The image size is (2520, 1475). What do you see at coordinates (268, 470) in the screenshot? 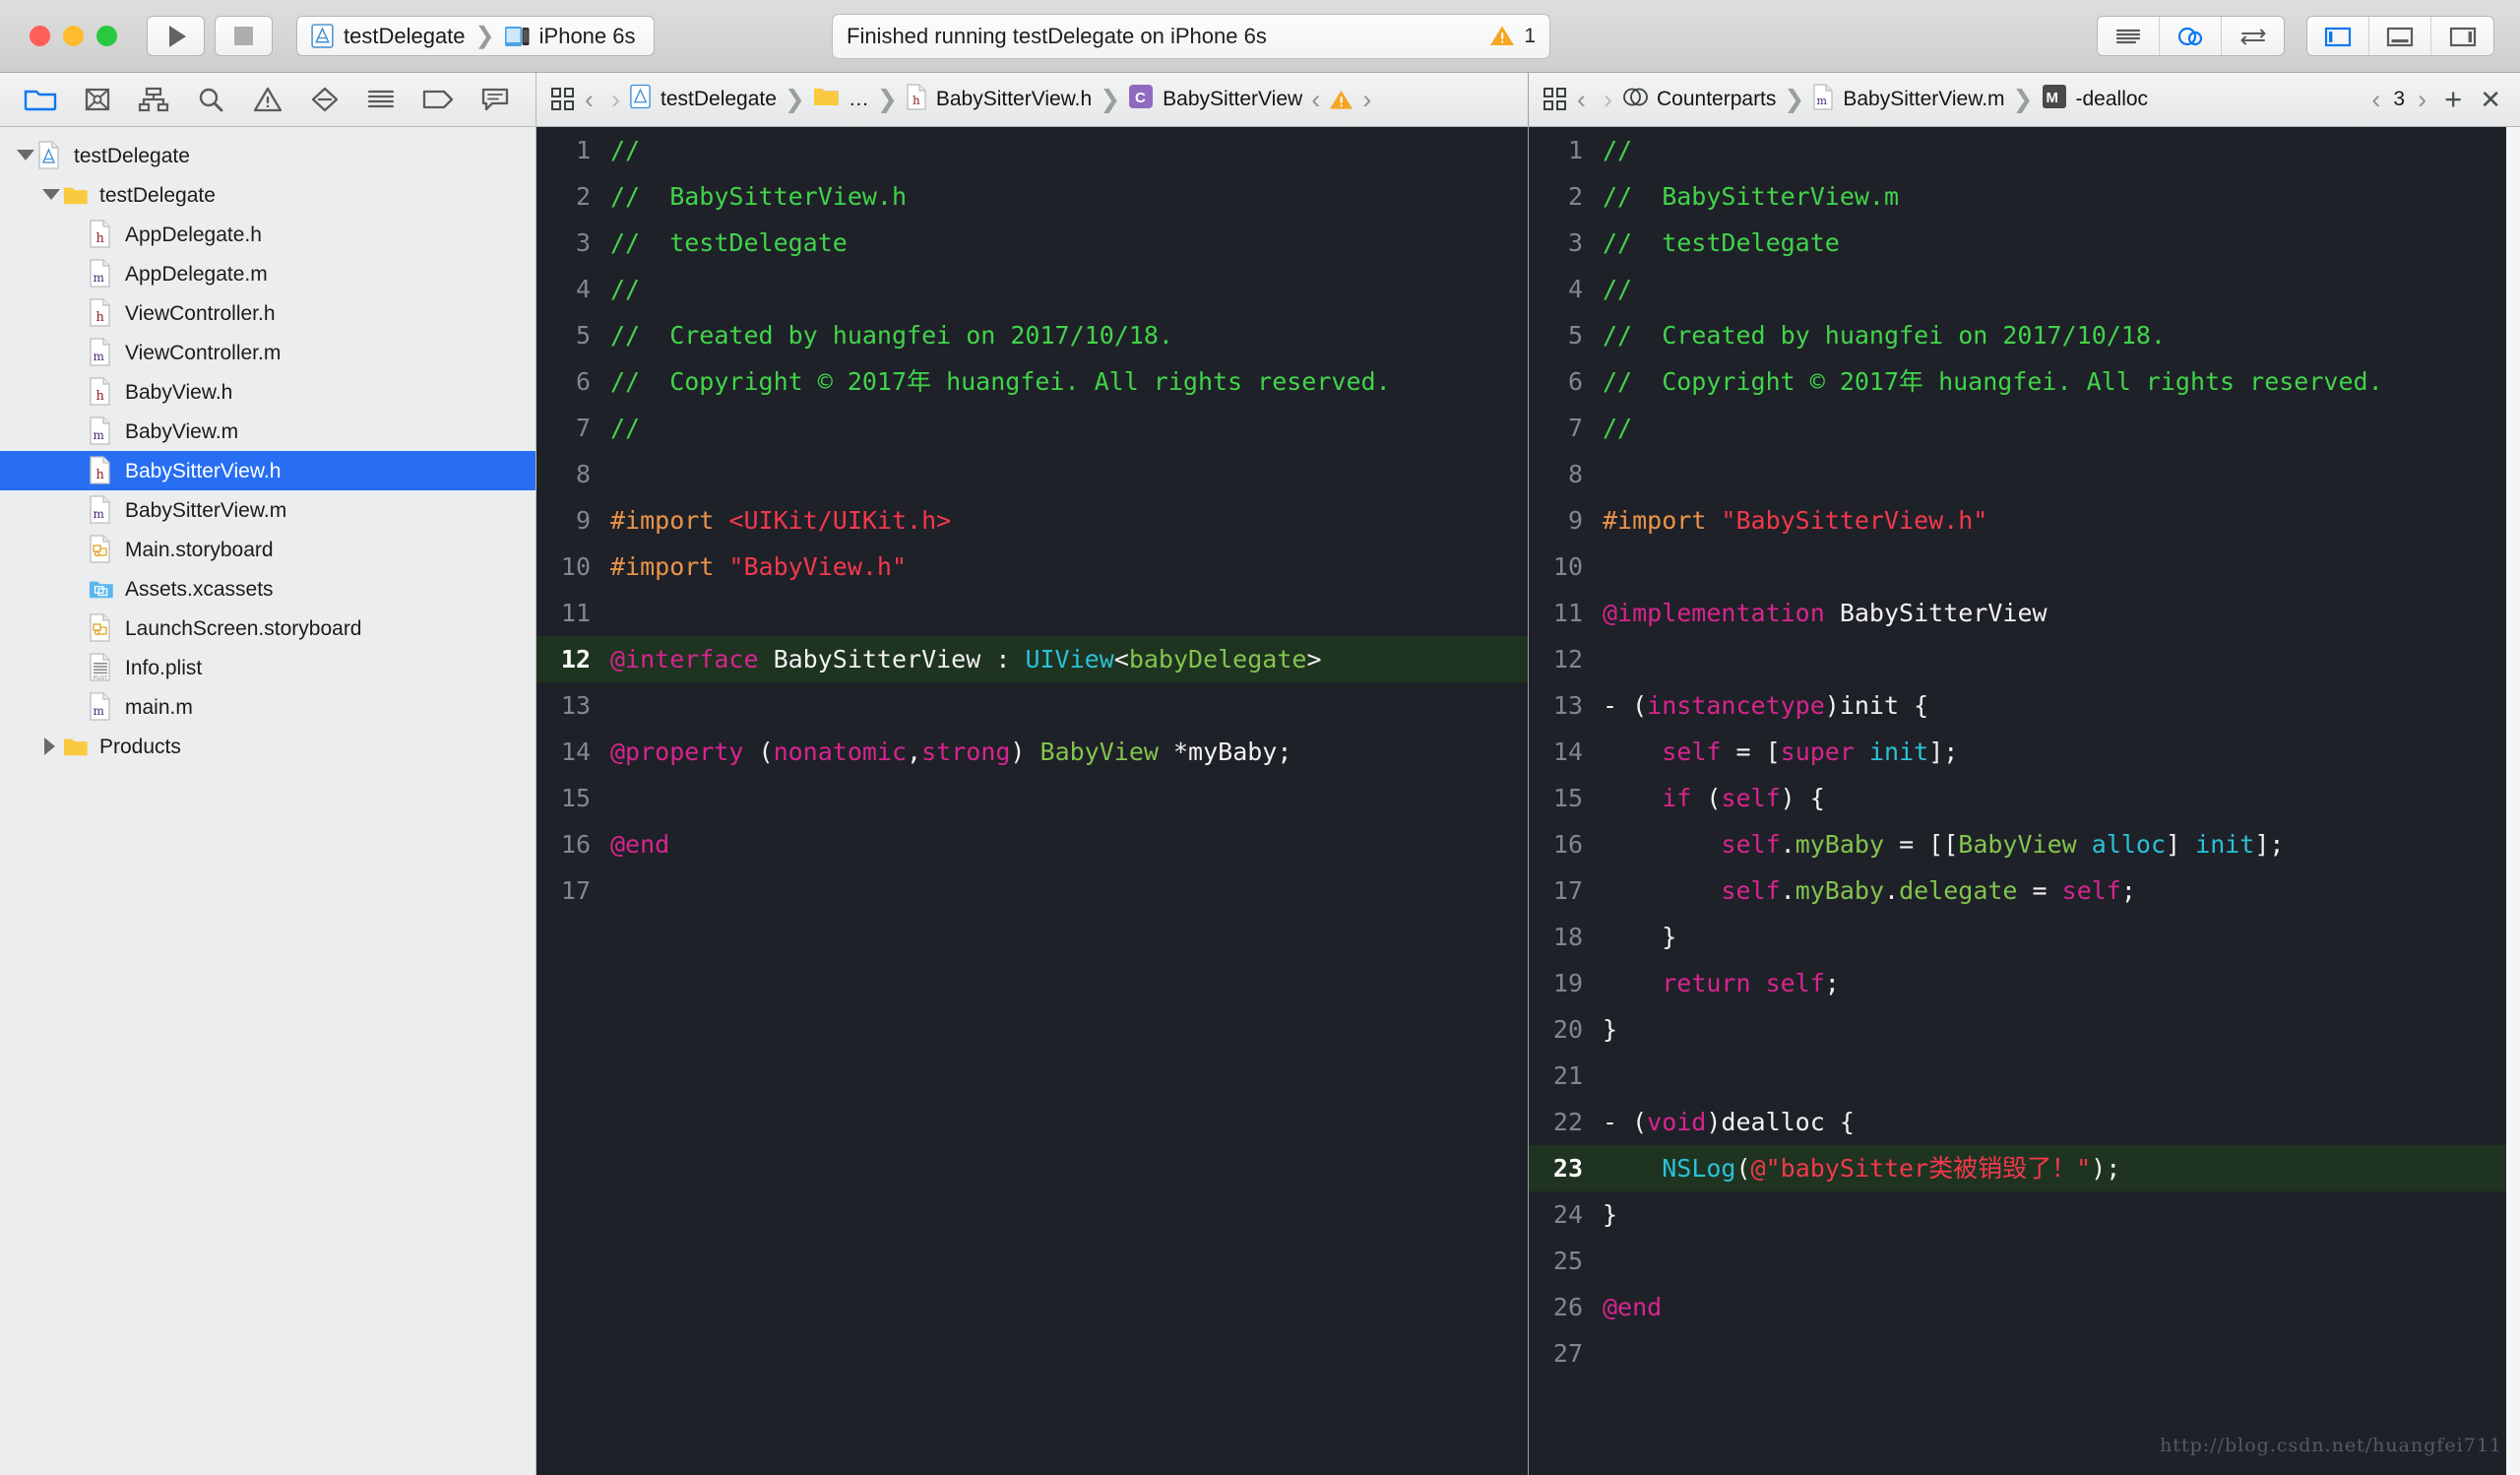
I see `file-tree-row-selected: h BabySitterView.h` at bounding box center [268, 470].